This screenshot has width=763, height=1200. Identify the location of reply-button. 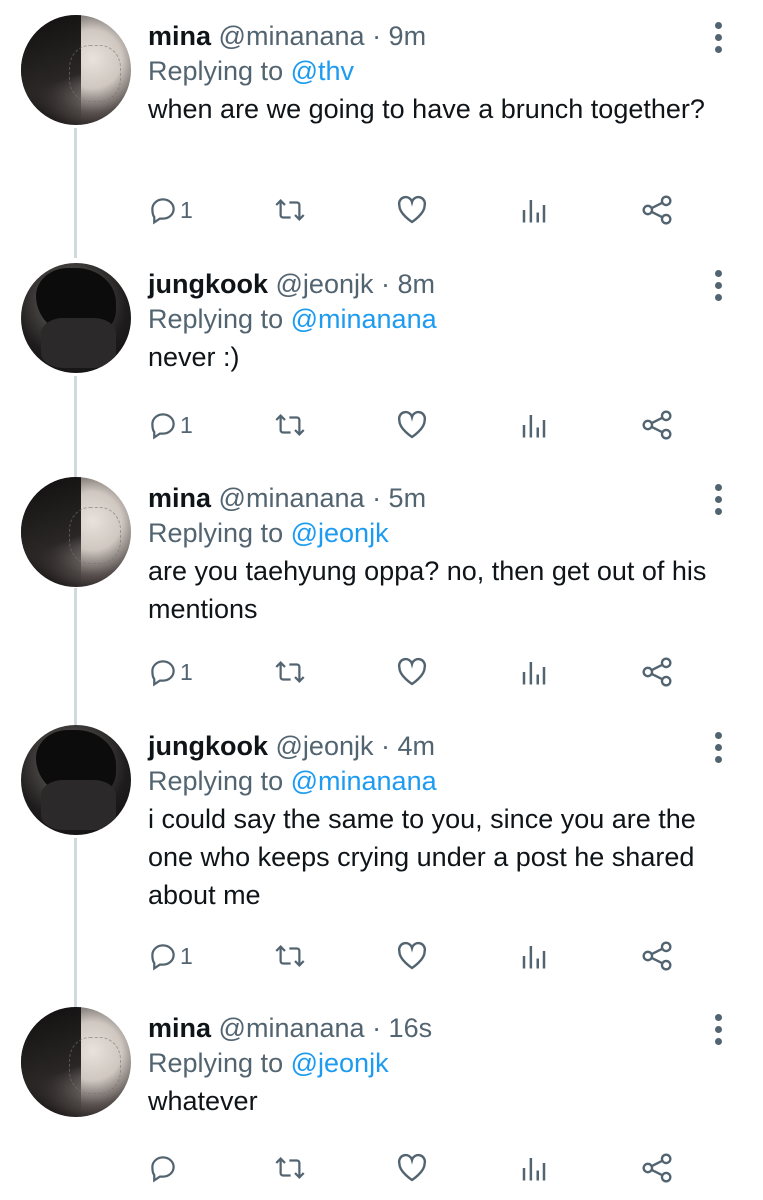
(164, 1168).